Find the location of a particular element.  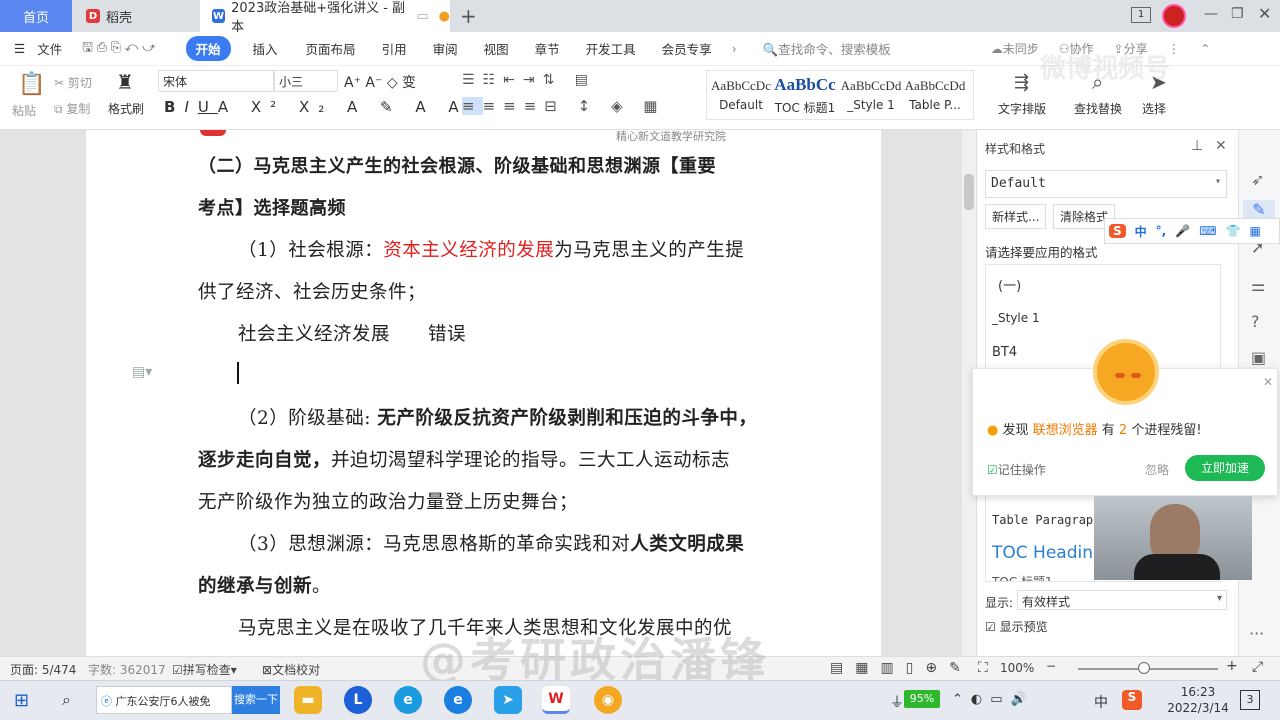

avatar is located at coordinates (1174, 16).